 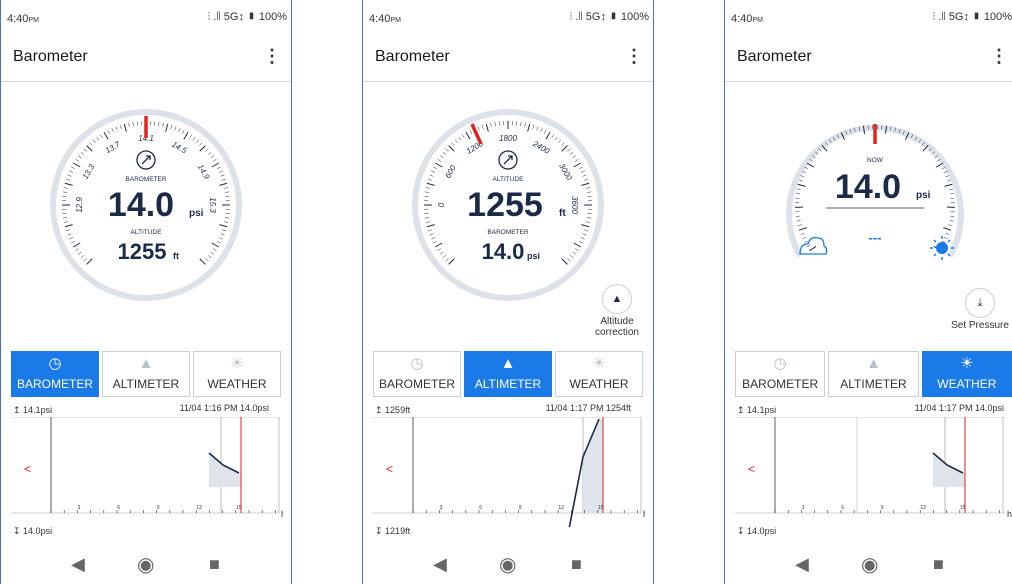 What do you see at coordinates (757, 410) in the screenshot?
I see `graph-top-value: ↥ 14.1psi` at bounding box center [757, 410].